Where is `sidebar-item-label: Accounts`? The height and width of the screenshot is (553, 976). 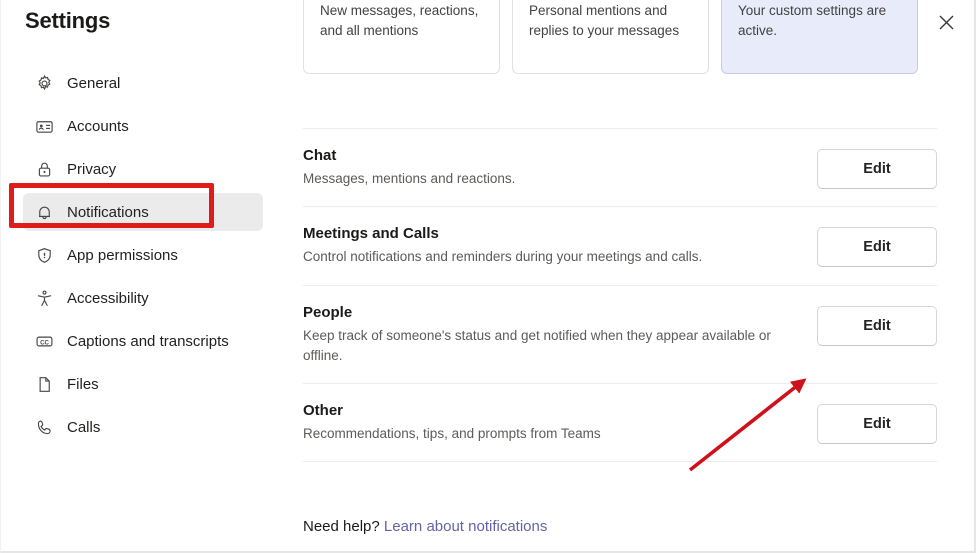
sidebar-item-label: Accounts is located at coordinates (98, 126).